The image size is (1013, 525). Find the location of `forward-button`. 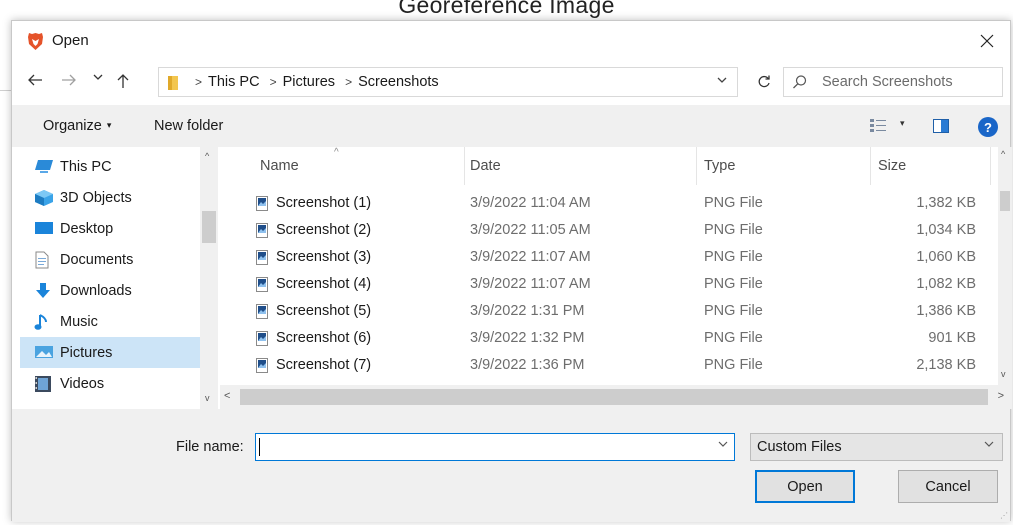

forward-button is located at coordinates (69, 80).